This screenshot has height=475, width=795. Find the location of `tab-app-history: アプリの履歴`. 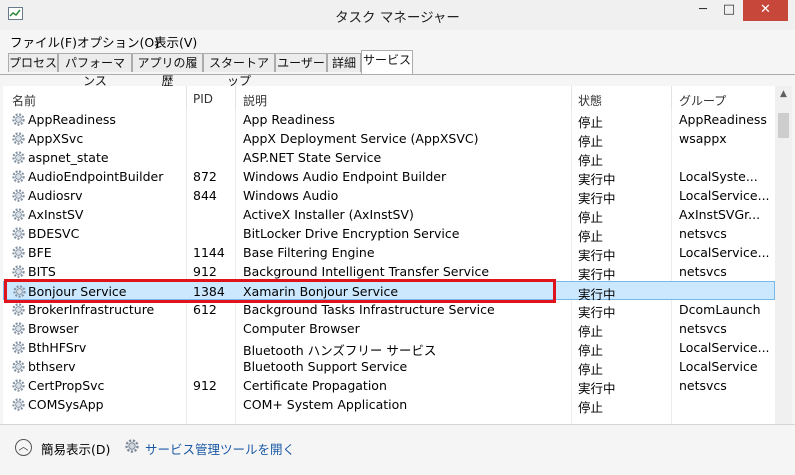

tab-app-history: アプリの履歴 is located at coordinates (167, 70).